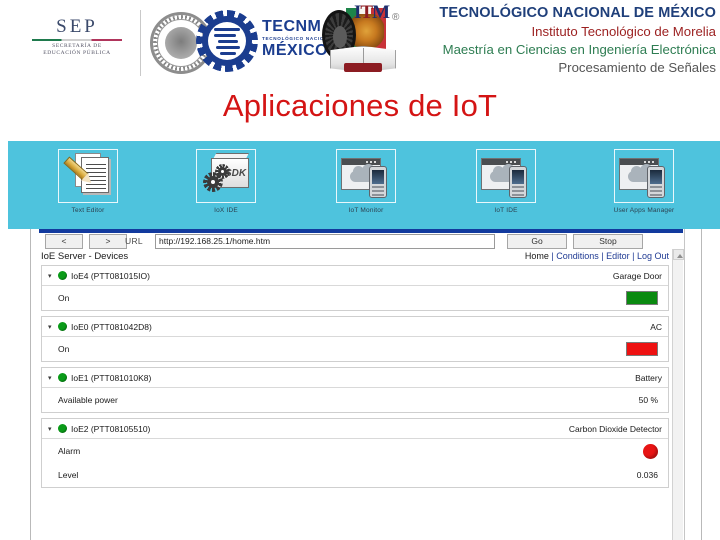 Image resolution: width=720 pixels, height=540 pixels. I want to click on nav-link-logout: Log Out, so click(653, 256).